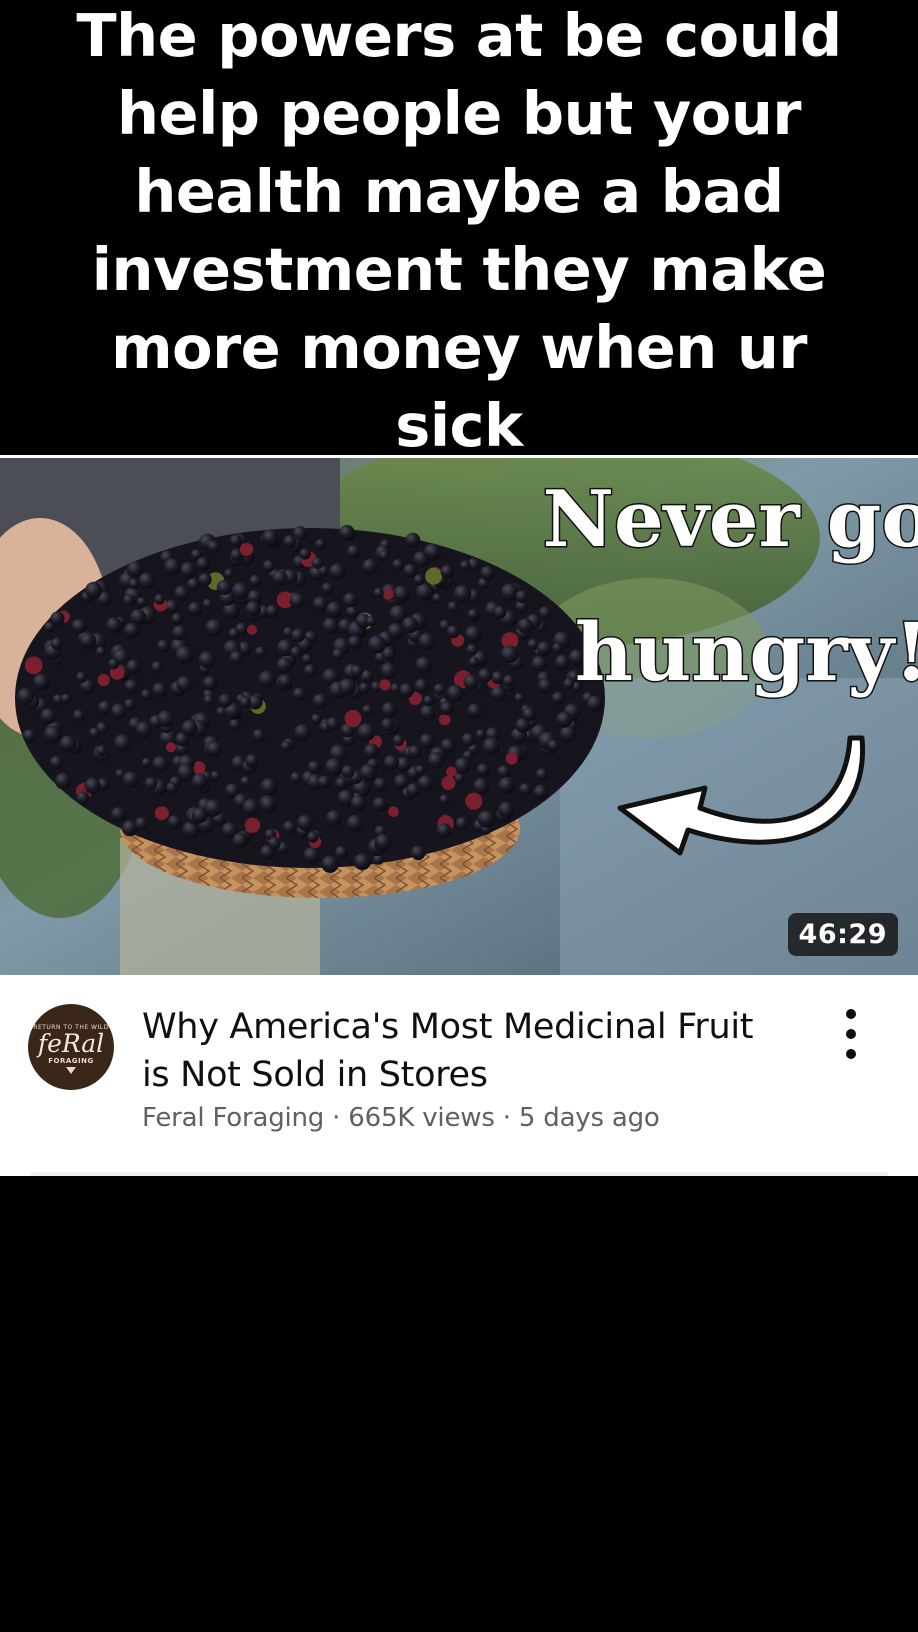 The width and height of the screenshot is (918, 1632). I want to click on duration-badge: 46:29, so click(842, 934).